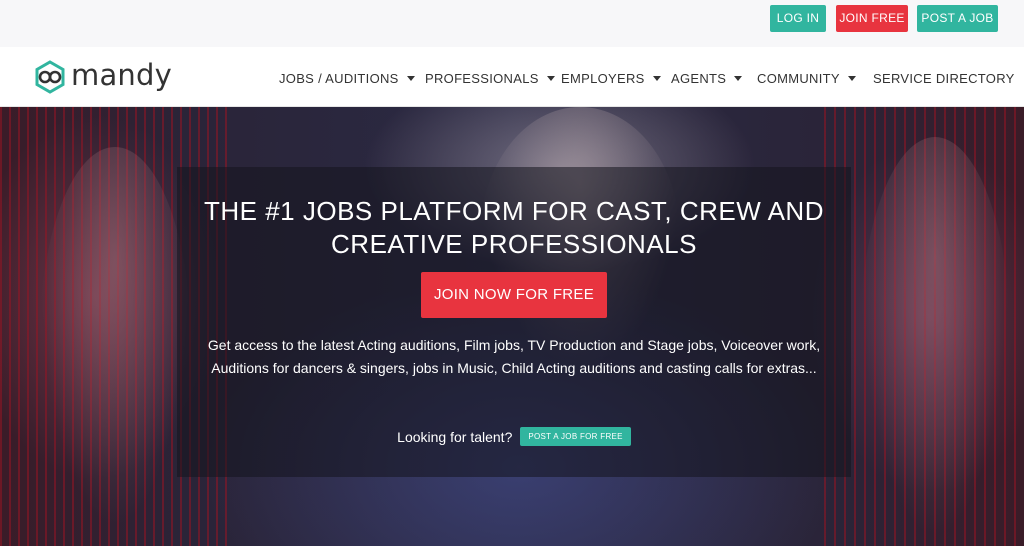 The width and height of the screenshot is (1024, 546). I want to click on talent-prompt: Looking for talent?, so click(455, 436).